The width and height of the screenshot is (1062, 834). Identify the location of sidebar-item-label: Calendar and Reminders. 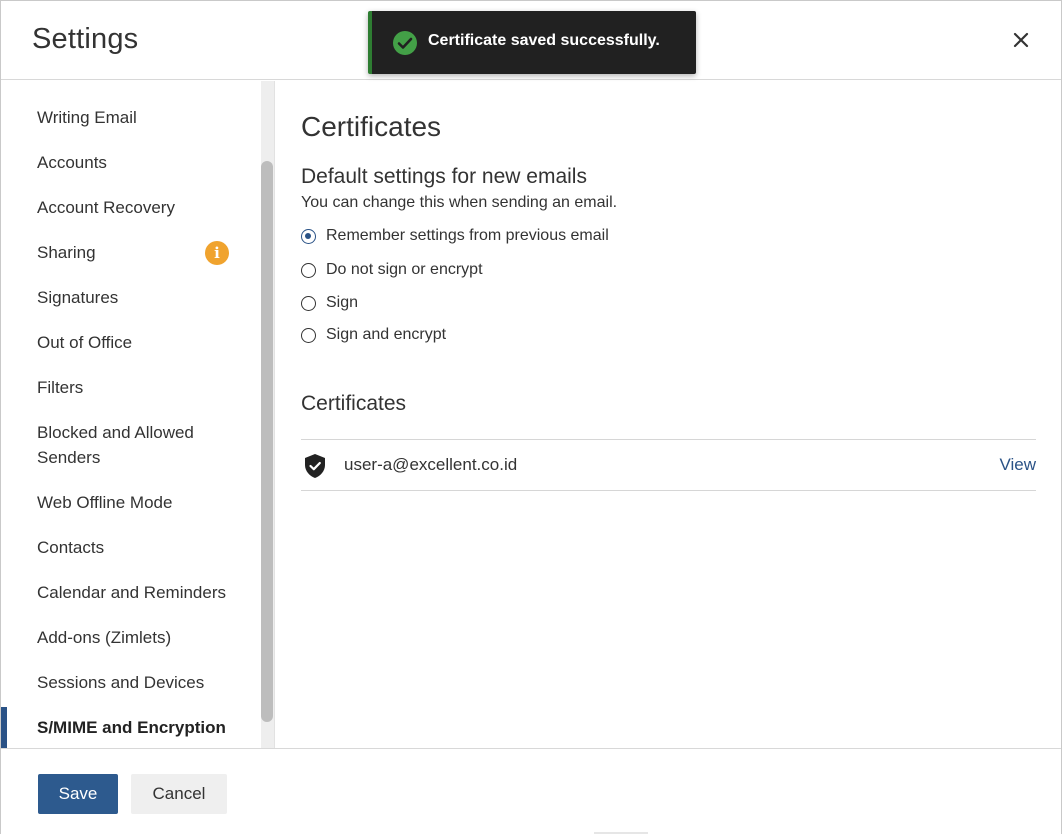
(131, 592).